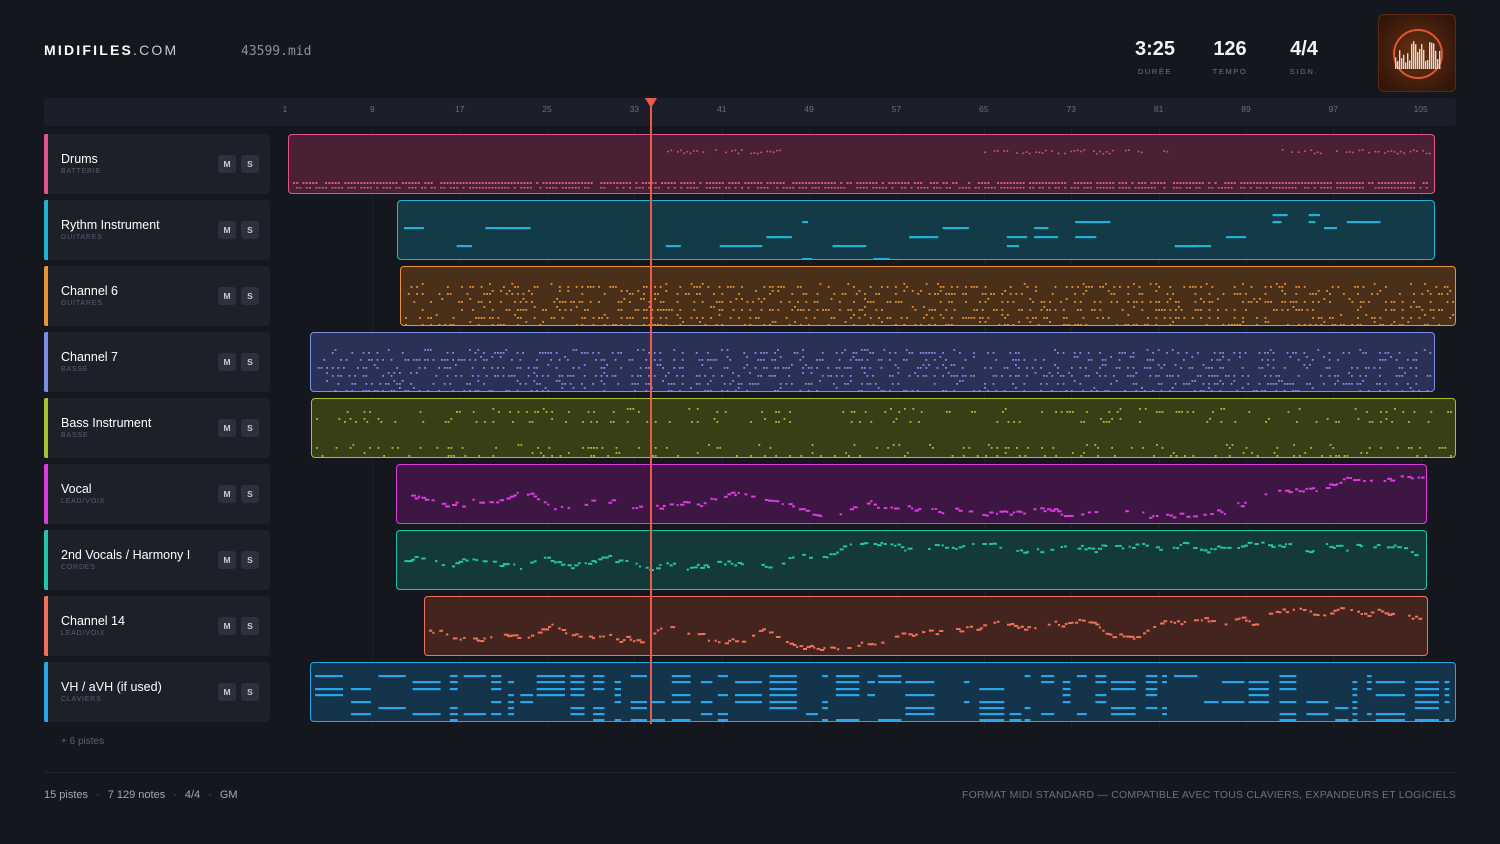 This screenshot has height=844, width=1500. Describe the element at coordinates (157, 626) in the screenshot. I see `track-header: Channel 14 LEAD/VOIX M S` at that location.